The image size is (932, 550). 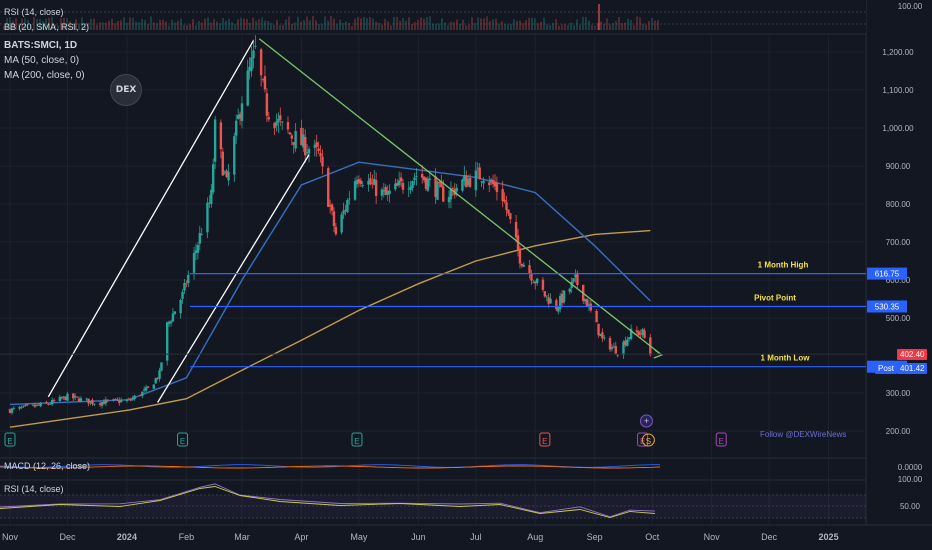 What do you see at coordinates (910, 6) in the screenshot?
I see `top-tick-label: 100.00` at bounding box center [910, 6].